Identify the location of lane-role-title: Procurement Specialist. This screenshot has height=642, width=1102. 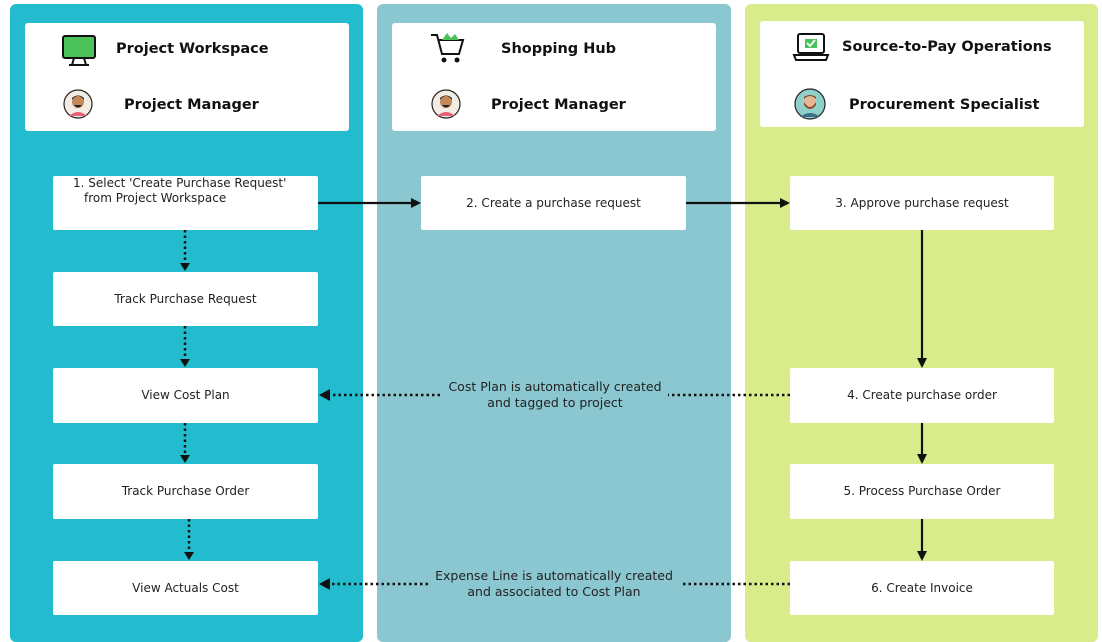
(944, 105).